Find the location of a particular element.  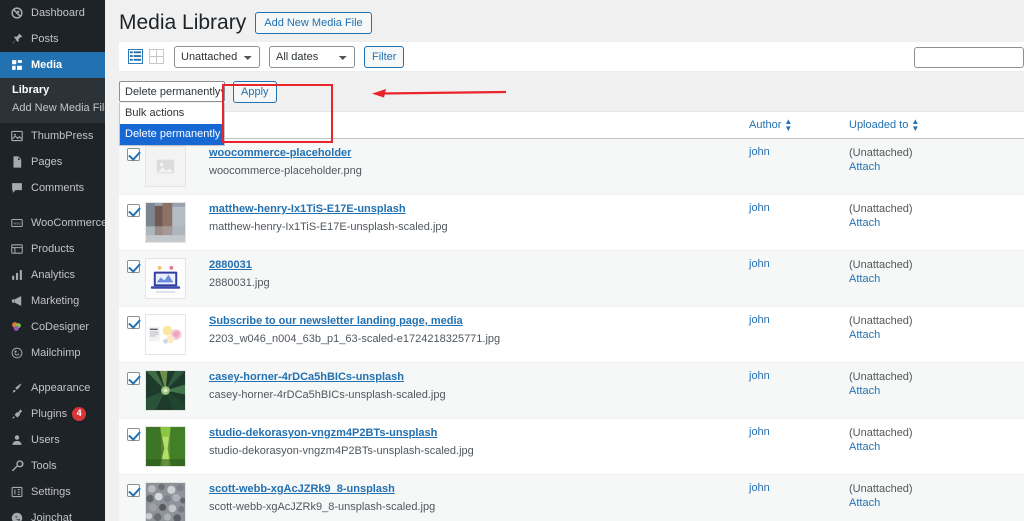

bulk-actions-dropdown: Bulk actions Delete permanently is located at coordinates (172, 124).